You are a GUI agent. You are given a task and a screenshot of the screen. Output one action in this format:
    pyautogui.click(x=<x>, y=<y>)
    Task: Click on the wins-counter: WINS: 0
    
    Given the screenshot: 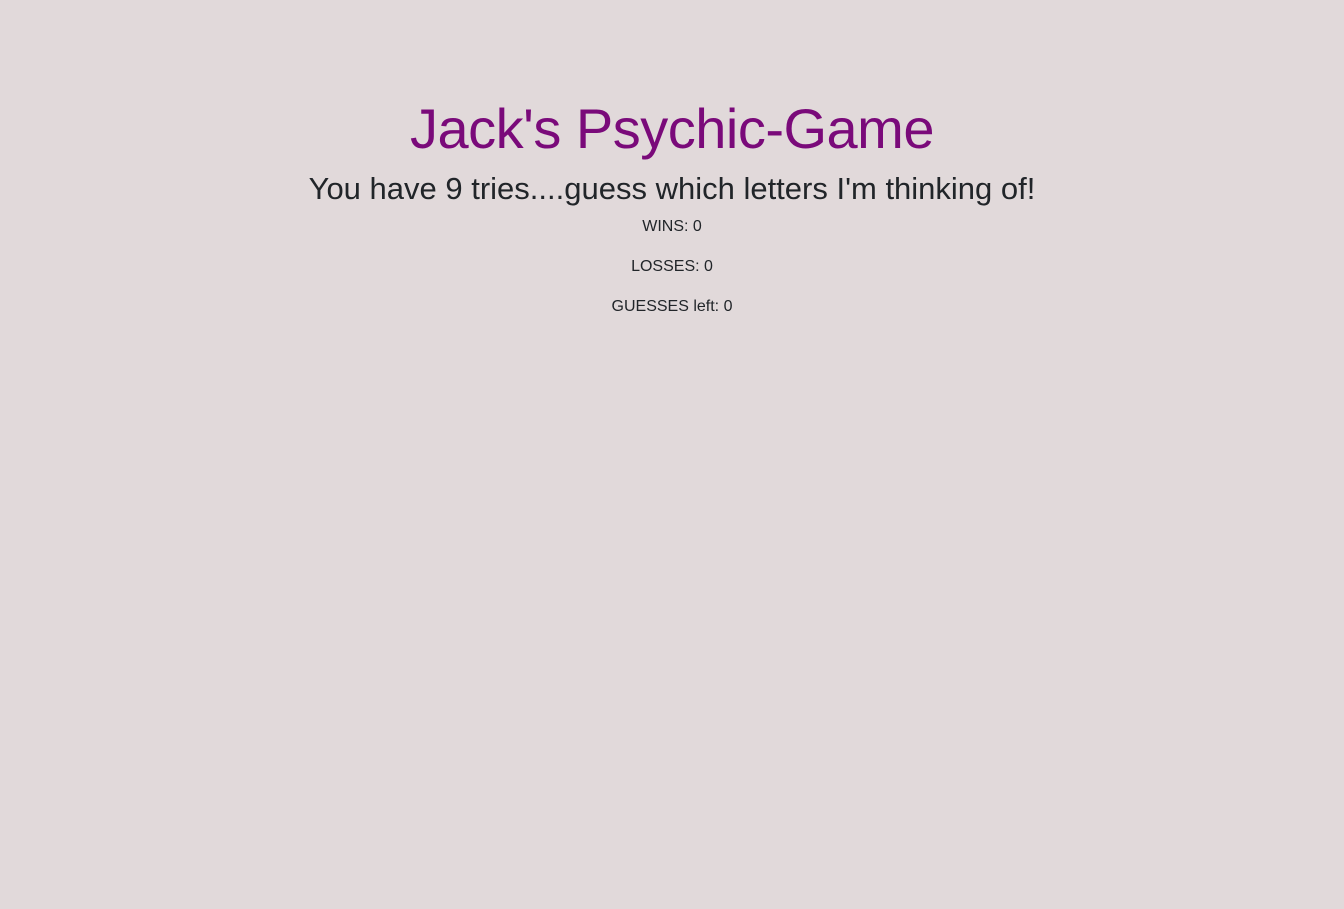 What is the action you would take?
    pyautogui.click(x=672, y=226)
    